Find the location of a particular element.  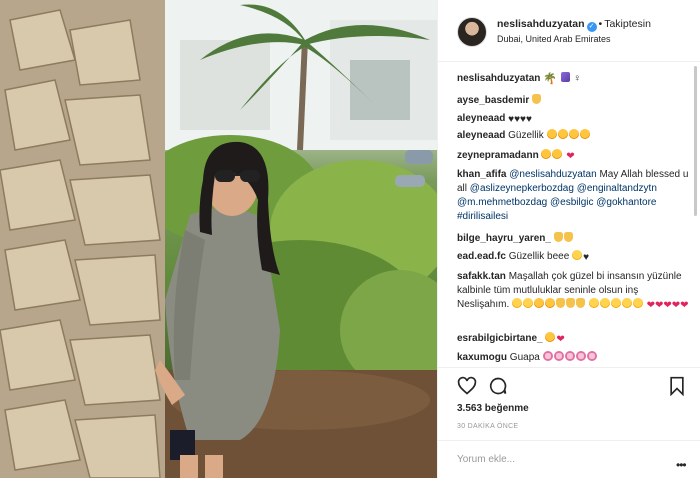

comment-item: esrabilgicbirtane_ ❤ is located at coordinates (573, 339).